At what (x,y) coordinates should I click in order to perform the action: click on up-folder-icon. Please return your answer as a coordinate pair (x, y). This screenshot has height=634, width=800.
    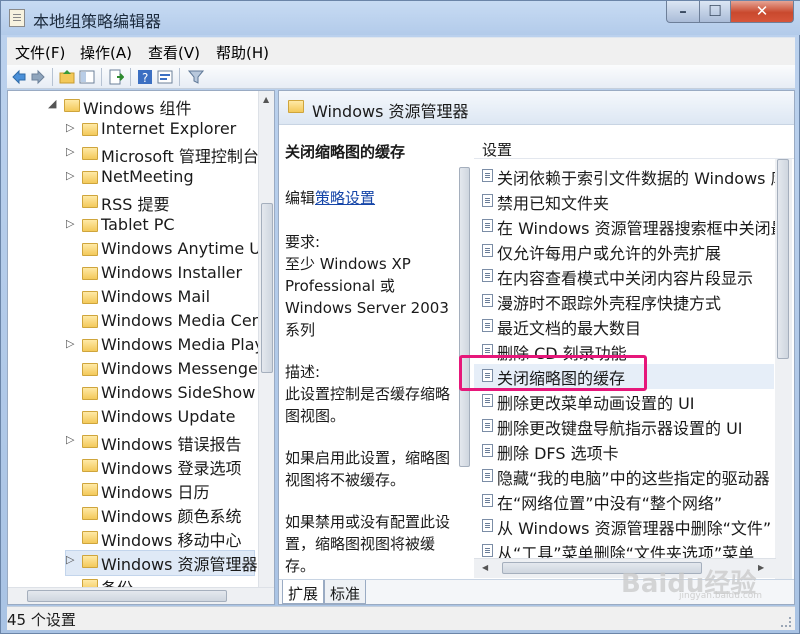
    Looking at the image, I should click on (67, 77).